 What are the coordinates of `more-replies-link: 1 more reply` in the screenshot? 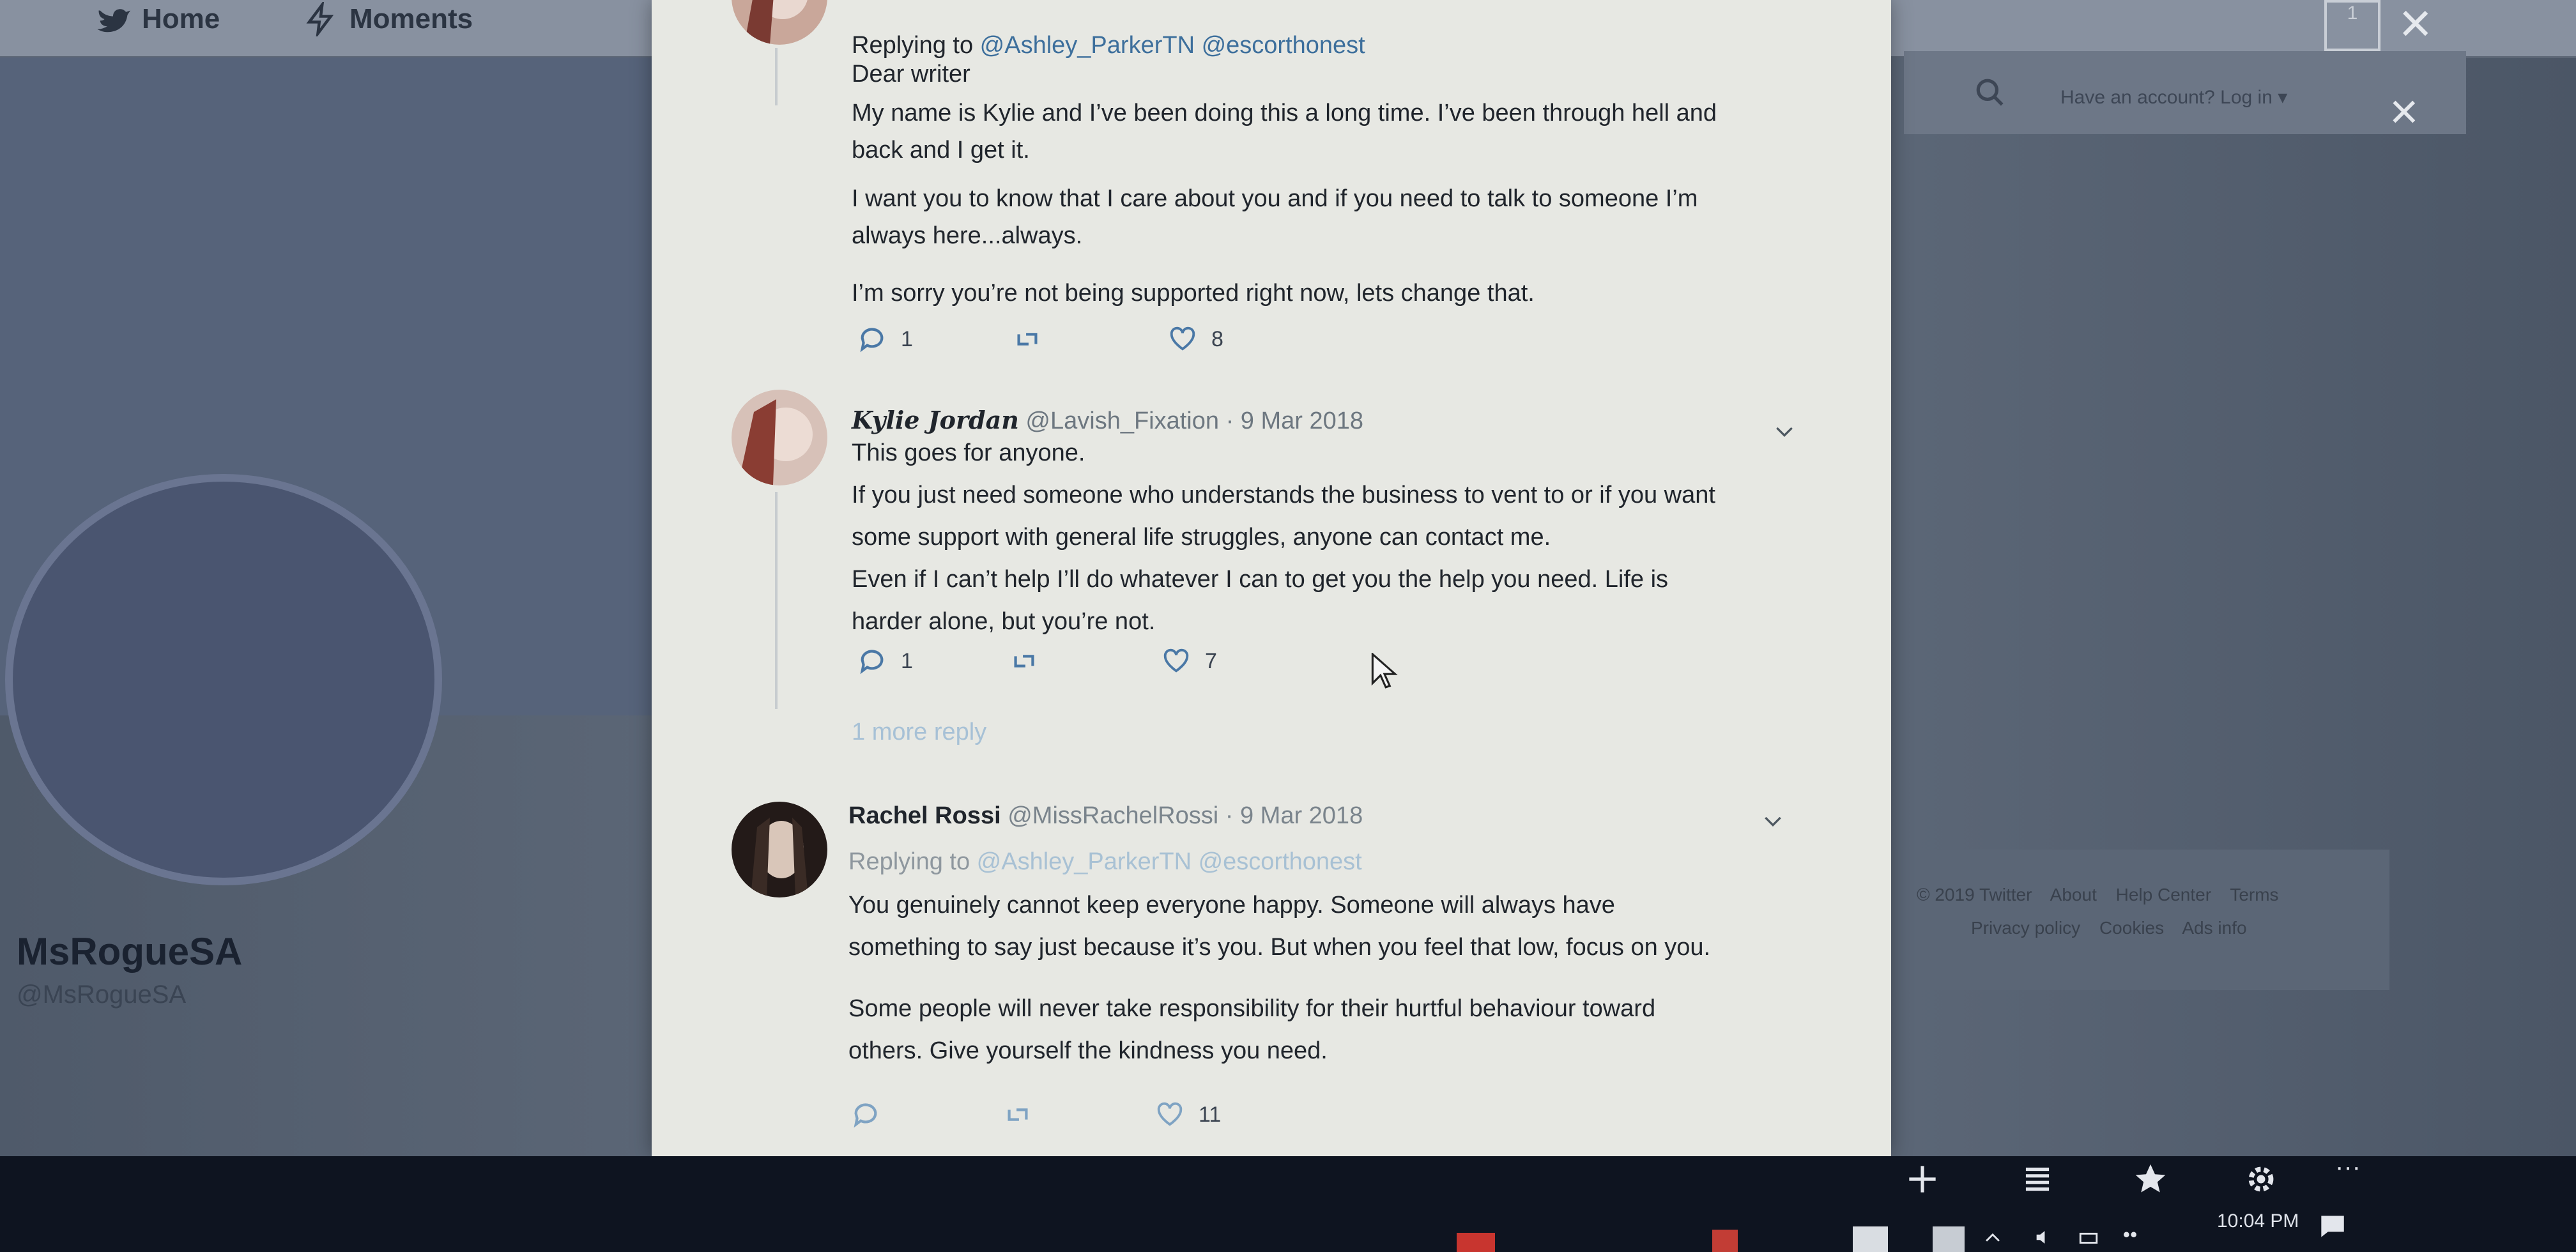 It's located at (919, 732).